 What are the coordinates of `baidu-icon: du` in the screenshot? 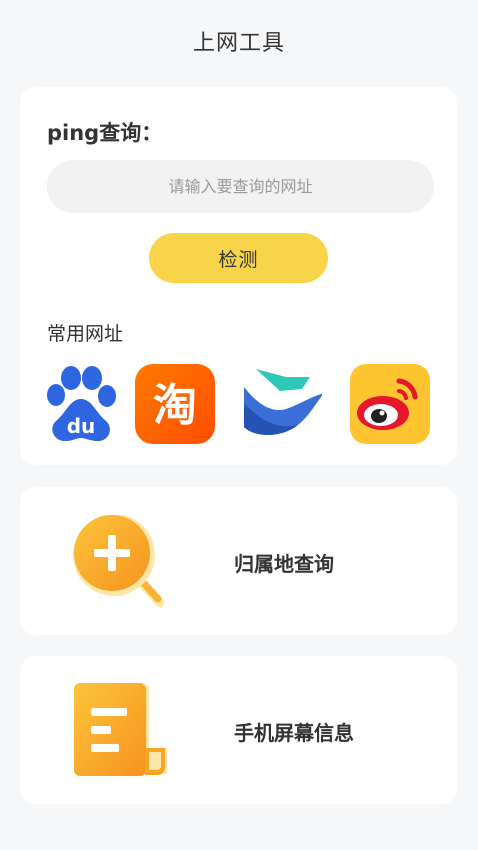 It's located at (81, 404).